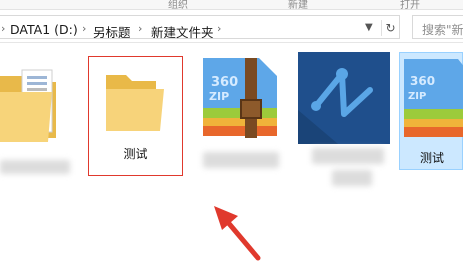  I want to click on ribbon-group-labels: 组织 新建 打开, so click(231, 5).